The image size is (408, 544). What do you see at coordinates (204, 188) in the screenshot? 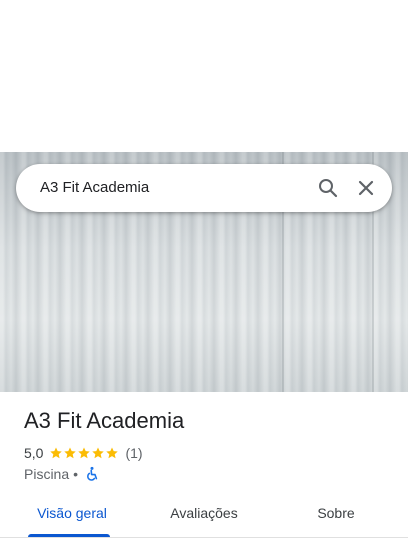
I see `search-bar: A3 Fit Academia` at bounding box center [204, 188].